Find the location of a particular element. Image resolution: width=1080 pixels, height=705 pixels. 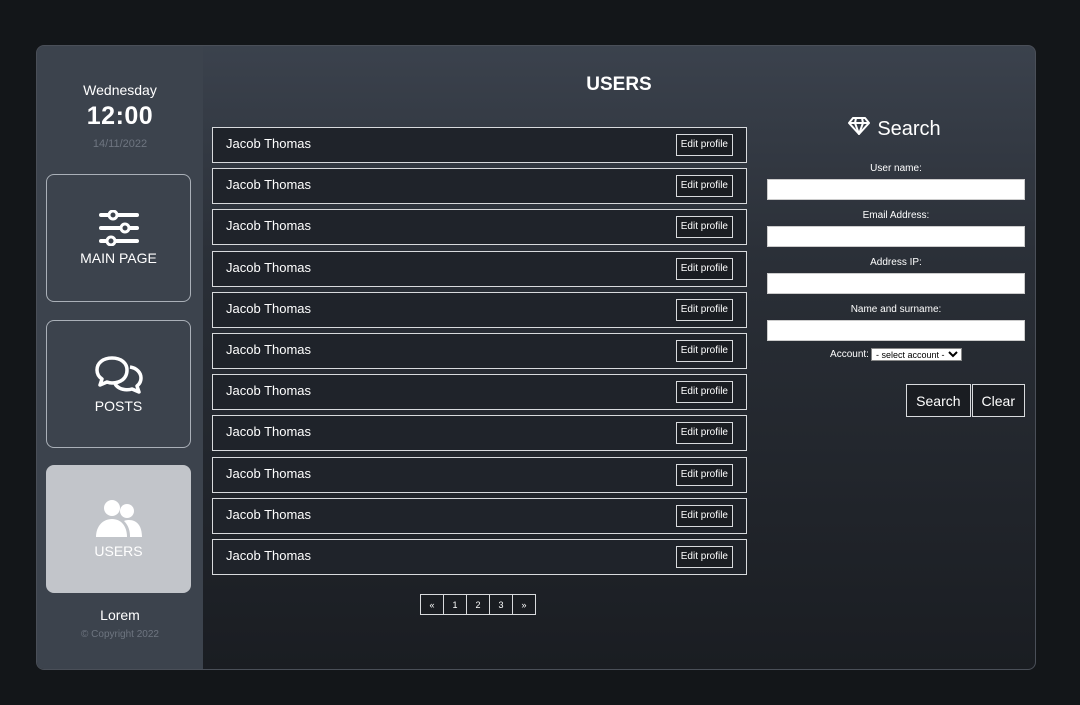

users-icon is located at coordinates (119, 519).